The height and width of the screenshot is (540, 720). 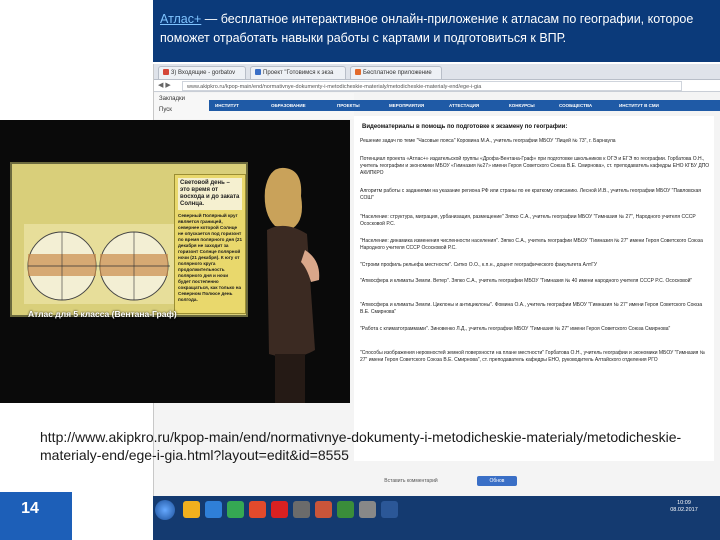 I want to click on word-icon, so click(x=389, y=509).